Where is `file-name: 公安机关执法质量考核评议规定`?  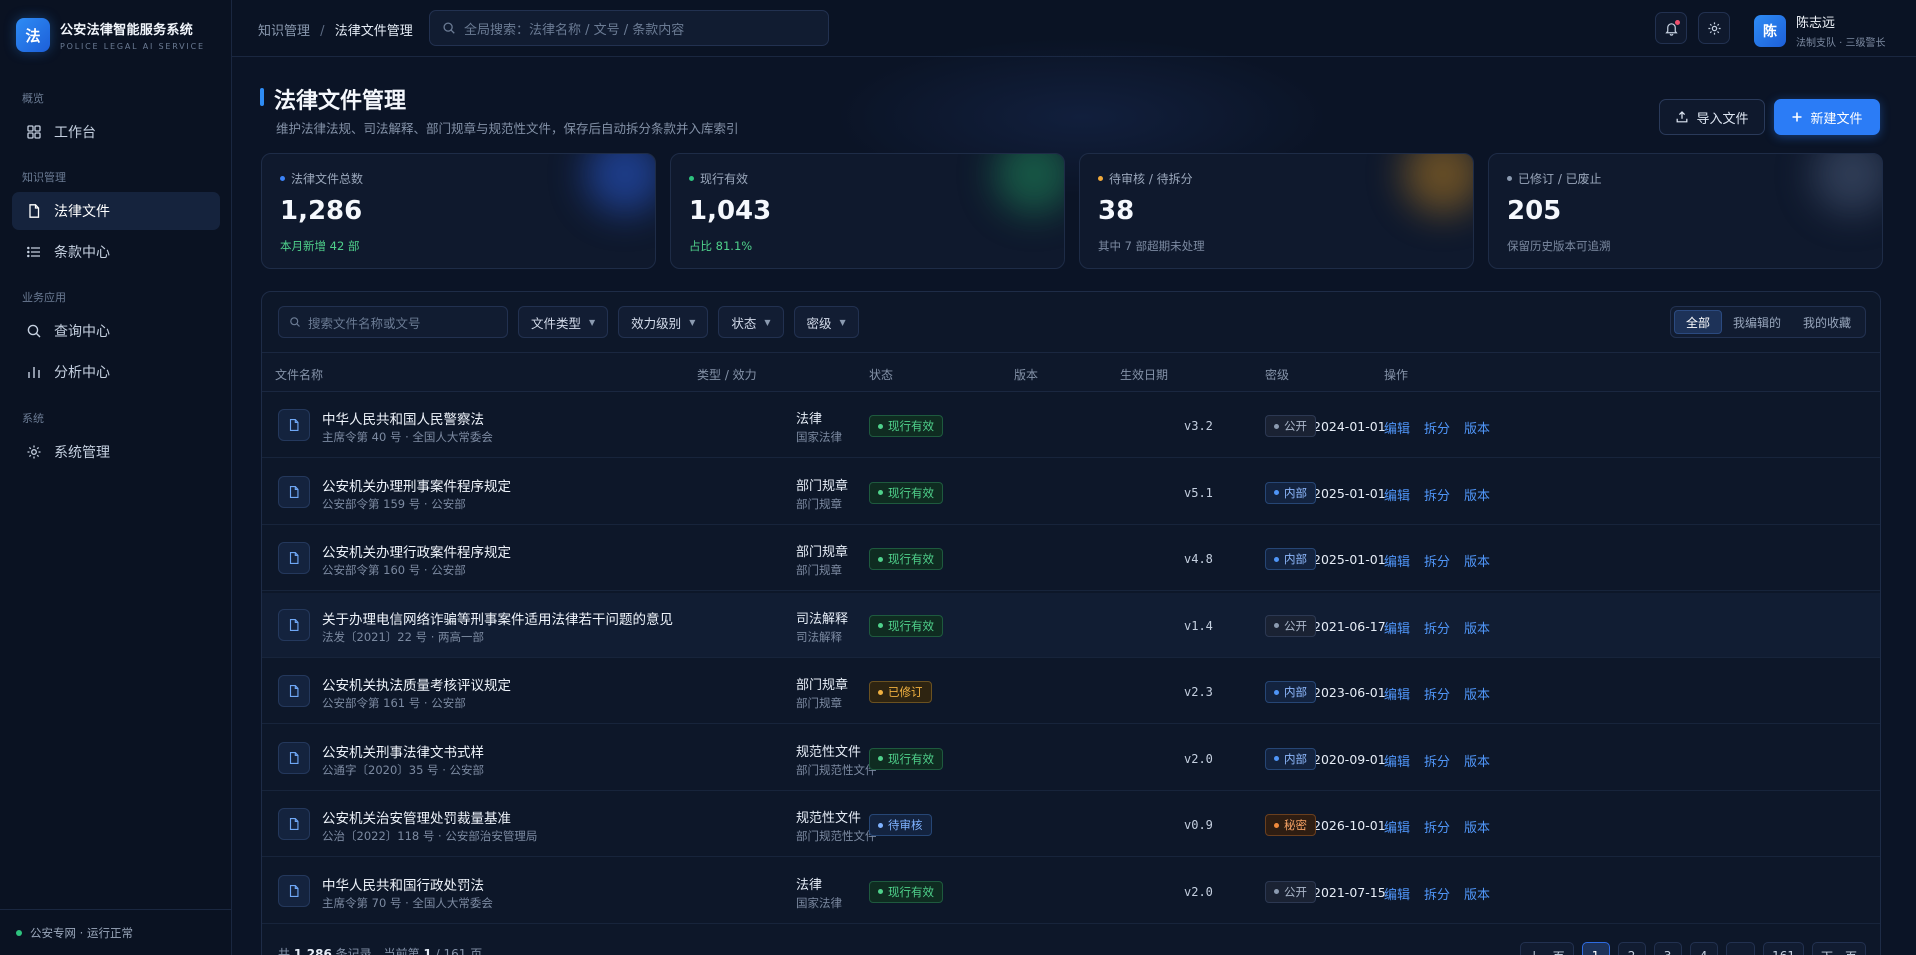 file-name: 公安机关执法质量考核评议规定 is located at coordinates (416, 684).